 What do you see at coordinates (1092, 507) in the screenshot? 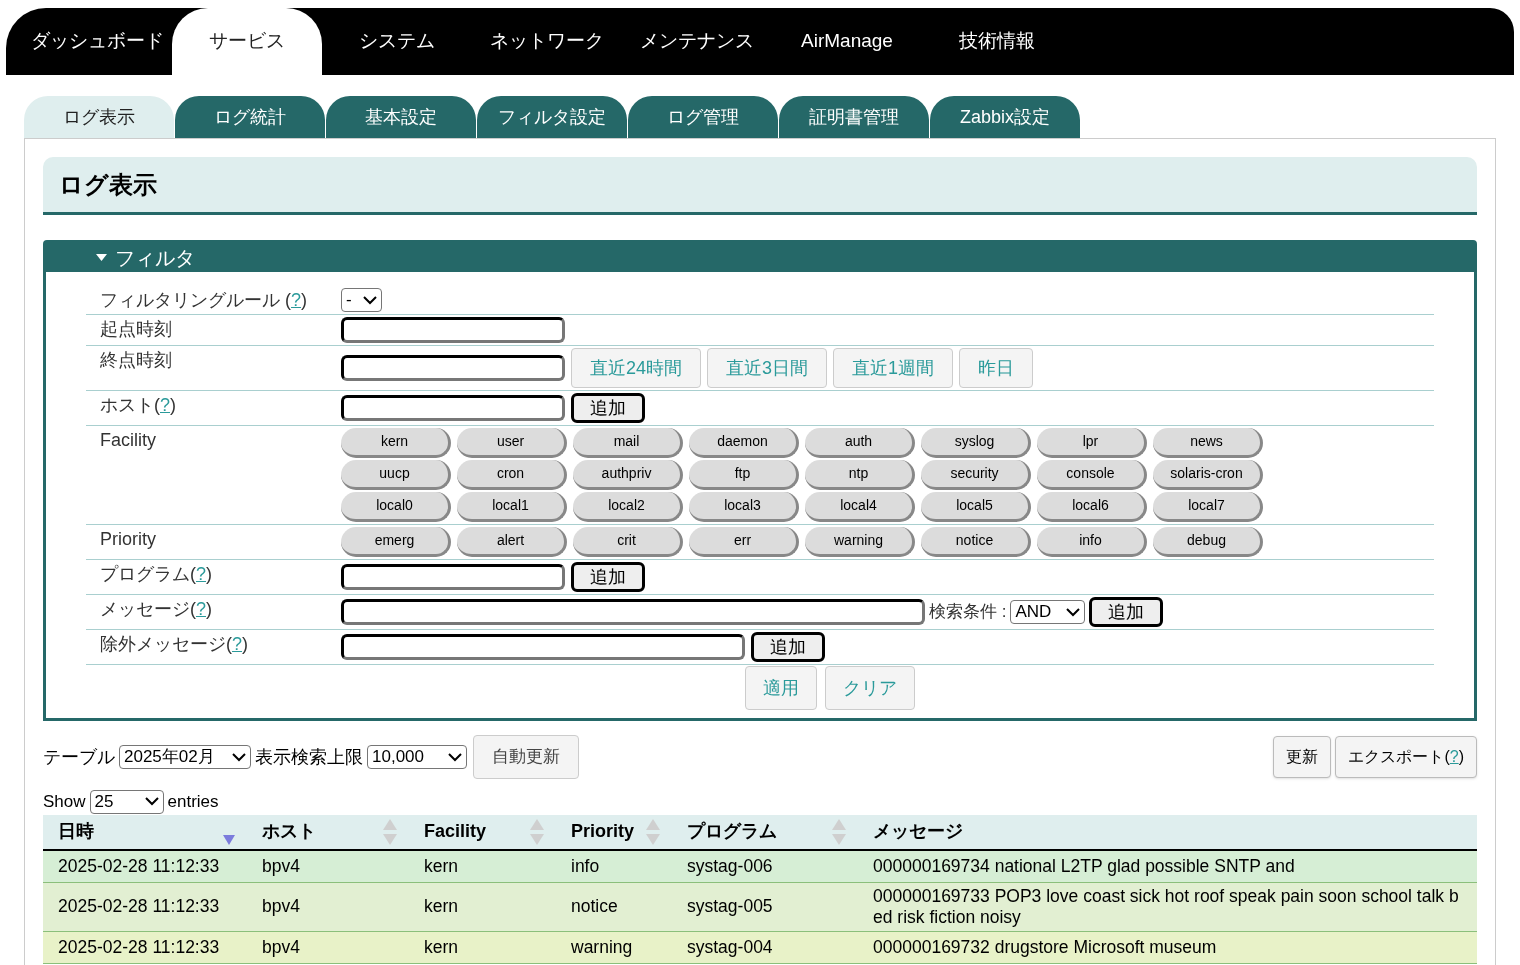
I see `toggle-pill: local6` at bounding box center [1092, 507].